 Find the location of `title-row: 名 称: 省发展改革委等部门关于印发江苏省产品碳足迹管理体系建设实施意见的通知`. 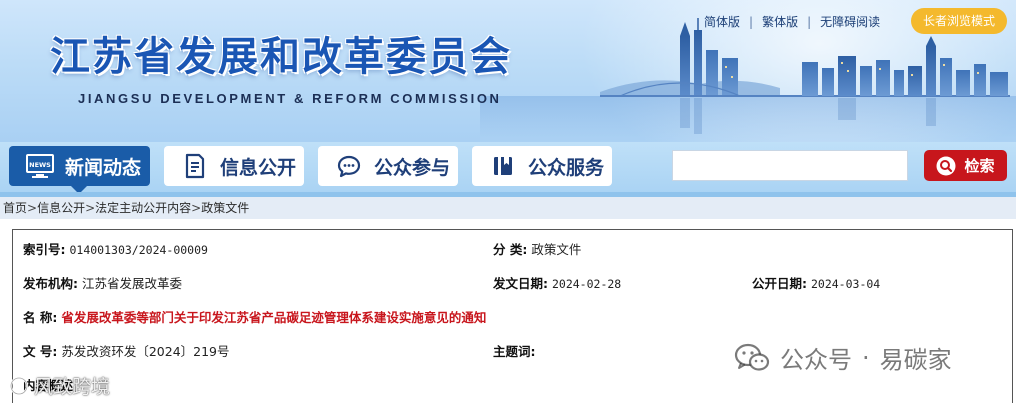

title-row: 名 称: 省发展改革委等部门关于印发江苏省产品碳足迹管理体系建设实施意见的通知 is located at coordinates (254, 316).